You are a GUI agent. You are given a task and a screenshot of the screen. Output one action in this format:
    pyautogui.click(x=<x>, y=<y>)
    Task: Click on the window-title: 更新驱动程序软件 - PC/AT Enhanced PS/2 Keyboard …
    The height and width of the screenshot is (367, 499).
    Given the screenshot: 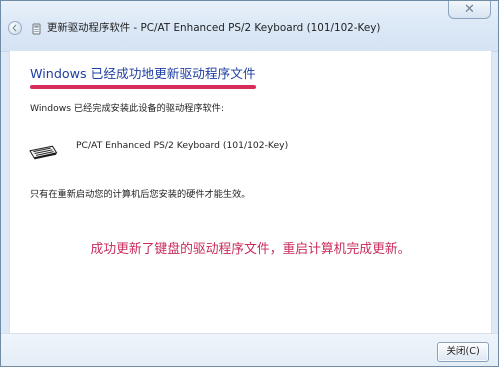 What is the action you would take?
    pyautogui.click(x=214, y=28)
    